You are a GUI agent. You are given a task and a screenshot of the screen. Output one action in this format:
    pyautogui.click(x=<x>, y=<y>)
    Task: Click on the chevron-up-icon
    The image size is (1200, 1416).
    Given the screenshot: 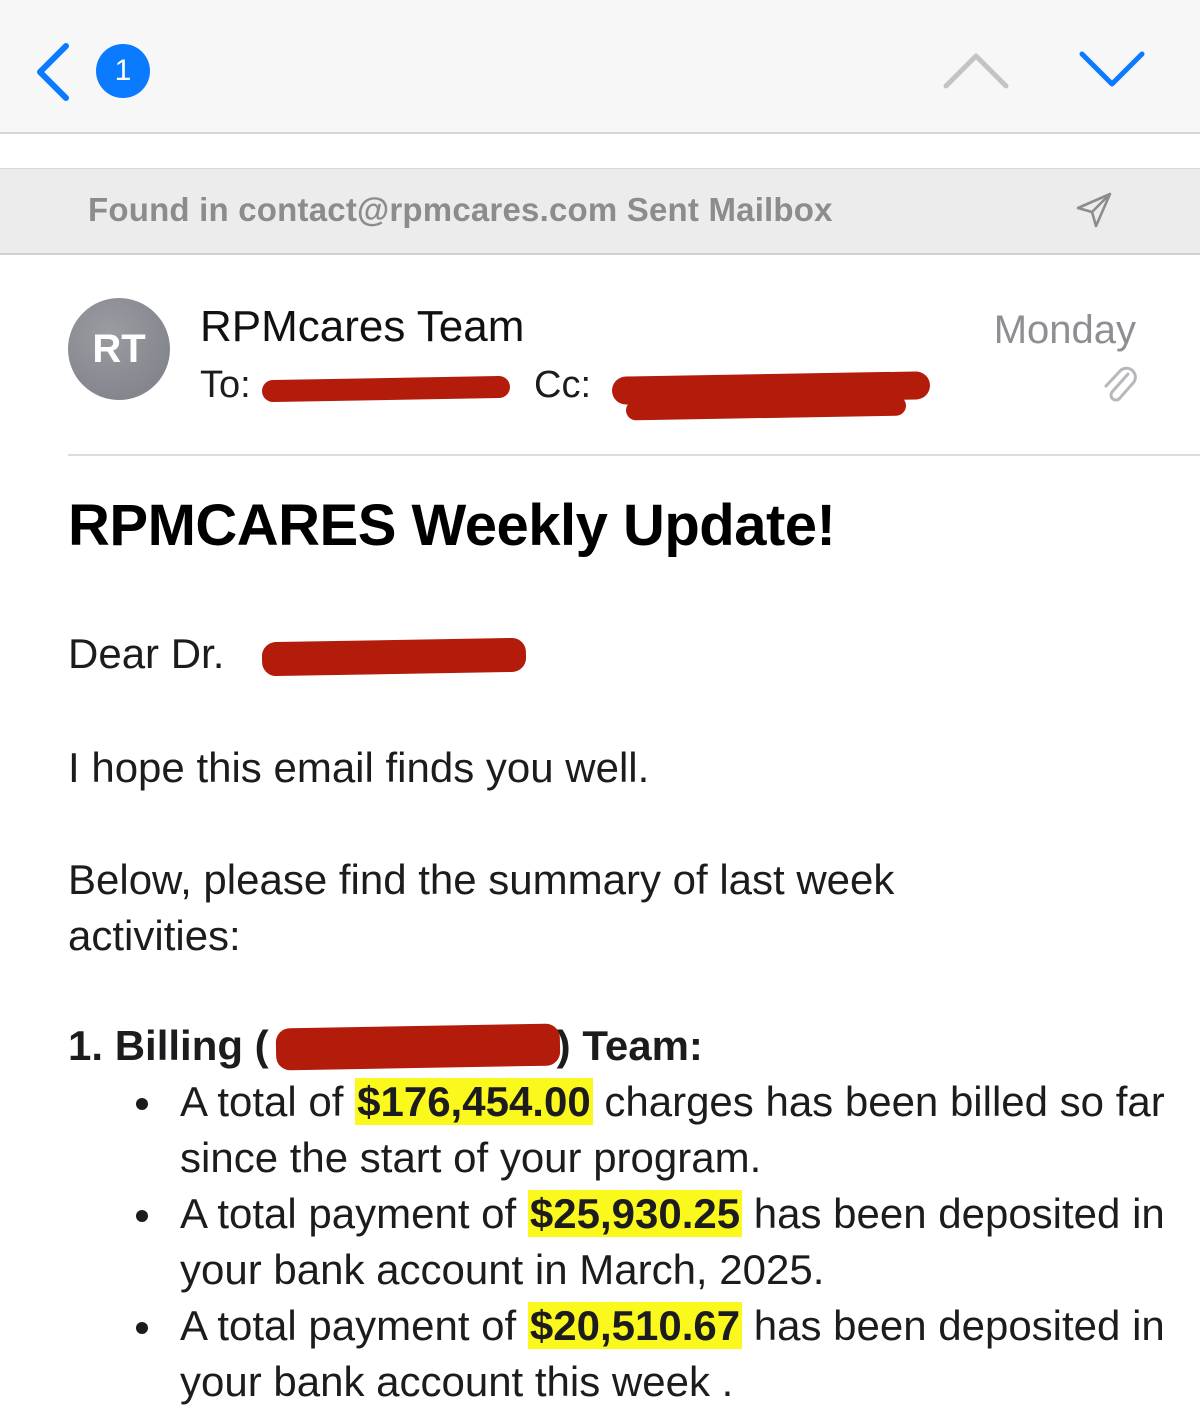 What is the action you would take?
    pyautogui.click(x=976, y=71)
    